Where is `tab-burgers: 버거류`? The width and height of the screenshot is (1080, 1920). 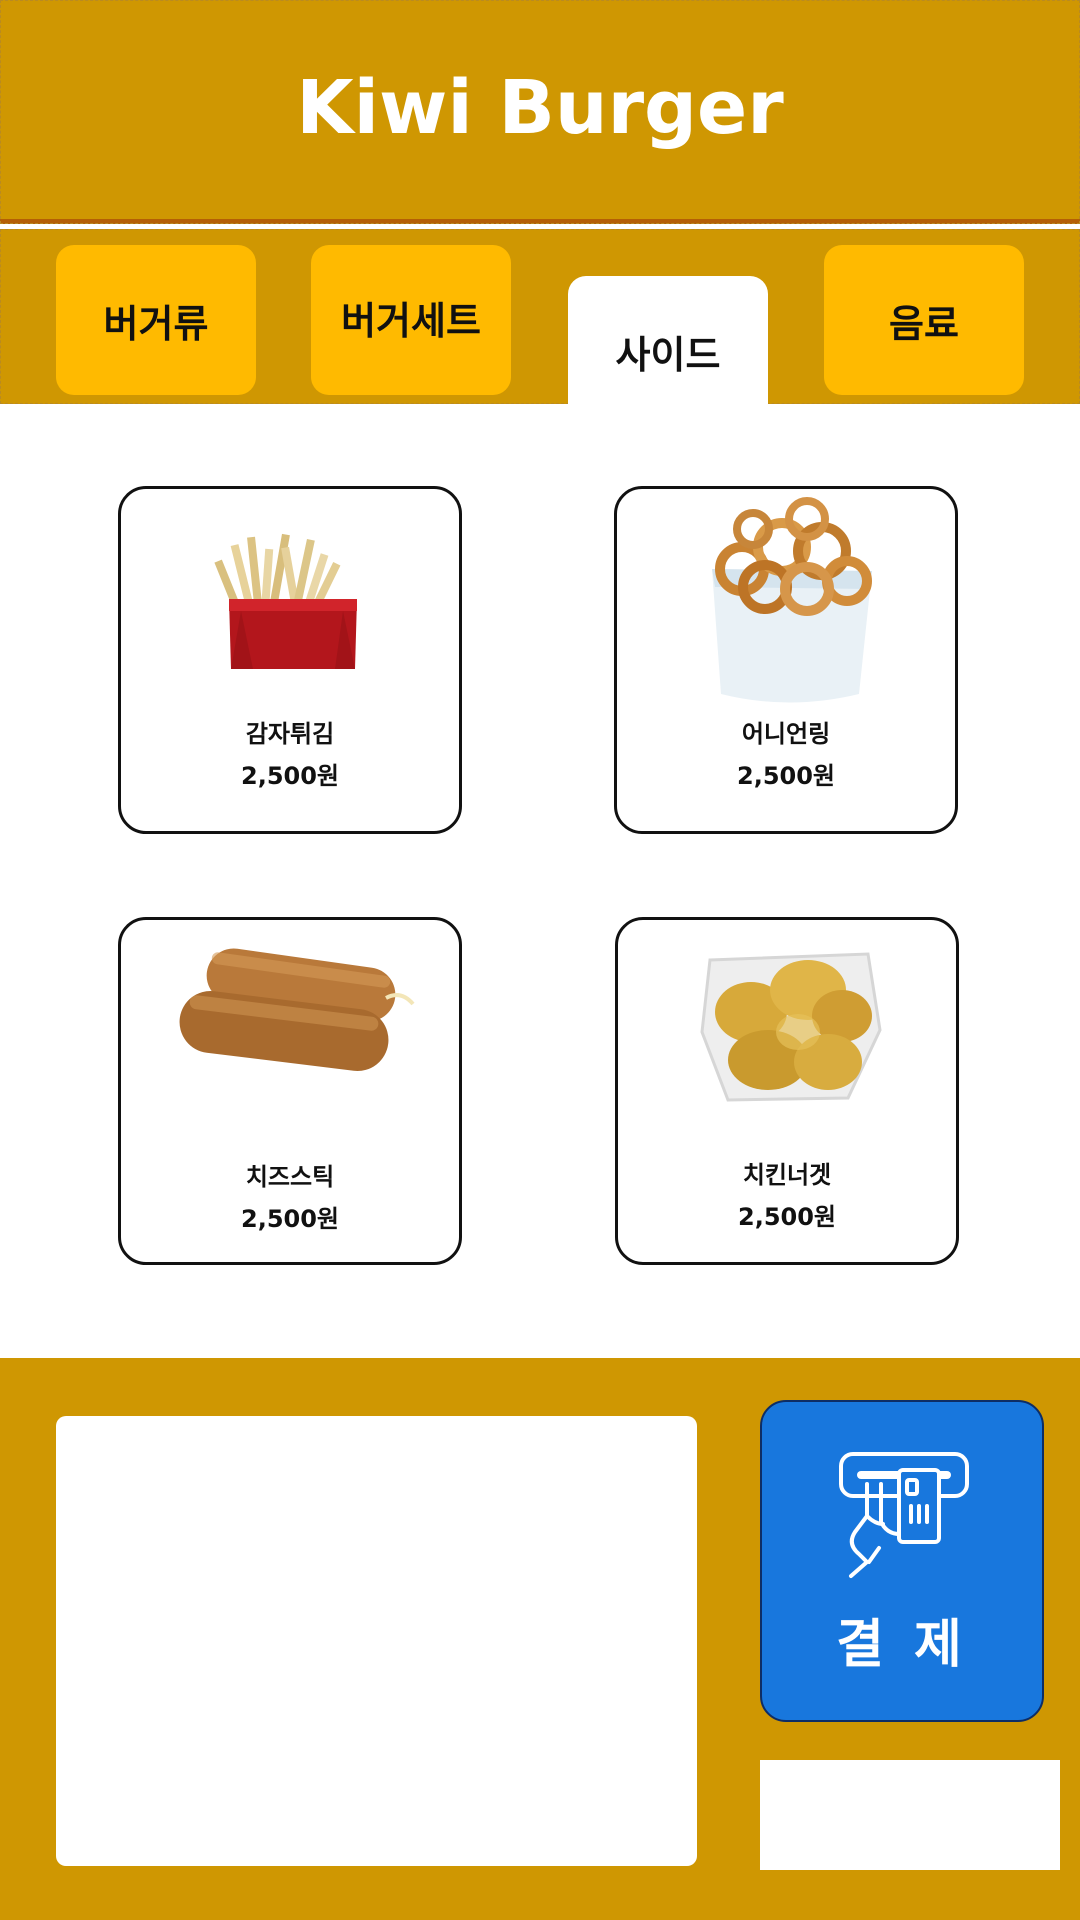 tab-burgers: 버거류 is located at coordinates (156, 320).